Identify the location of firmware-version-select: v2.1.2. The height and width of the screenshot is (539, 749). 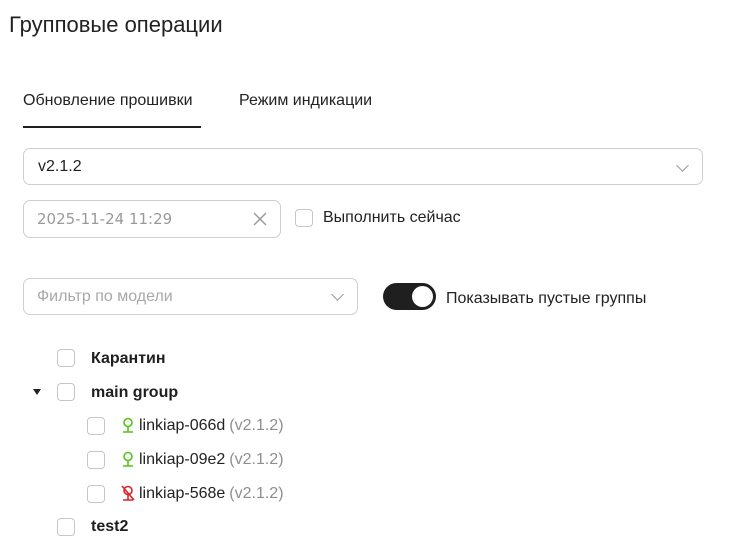
(363, 166).